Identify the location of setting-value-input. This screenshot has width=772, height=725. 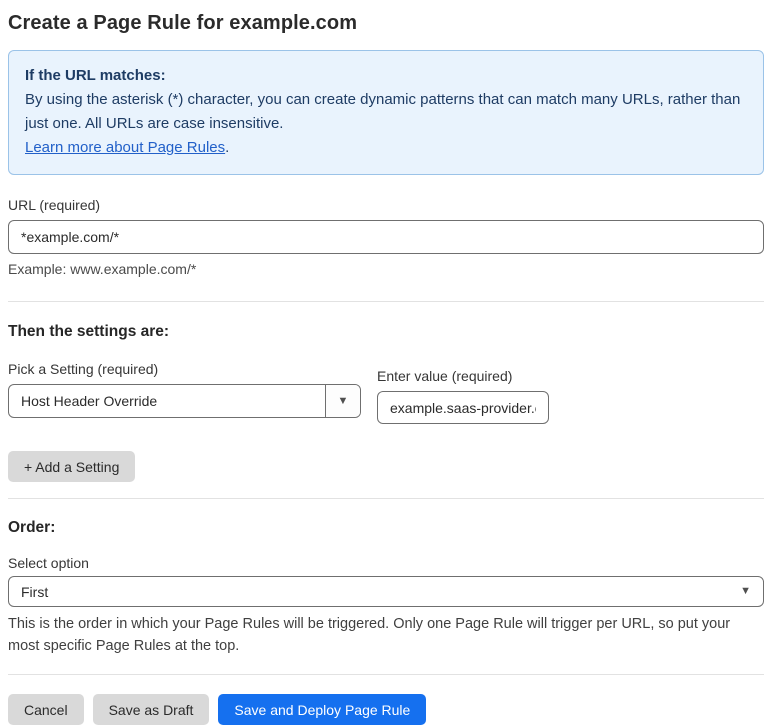
(463, 407).